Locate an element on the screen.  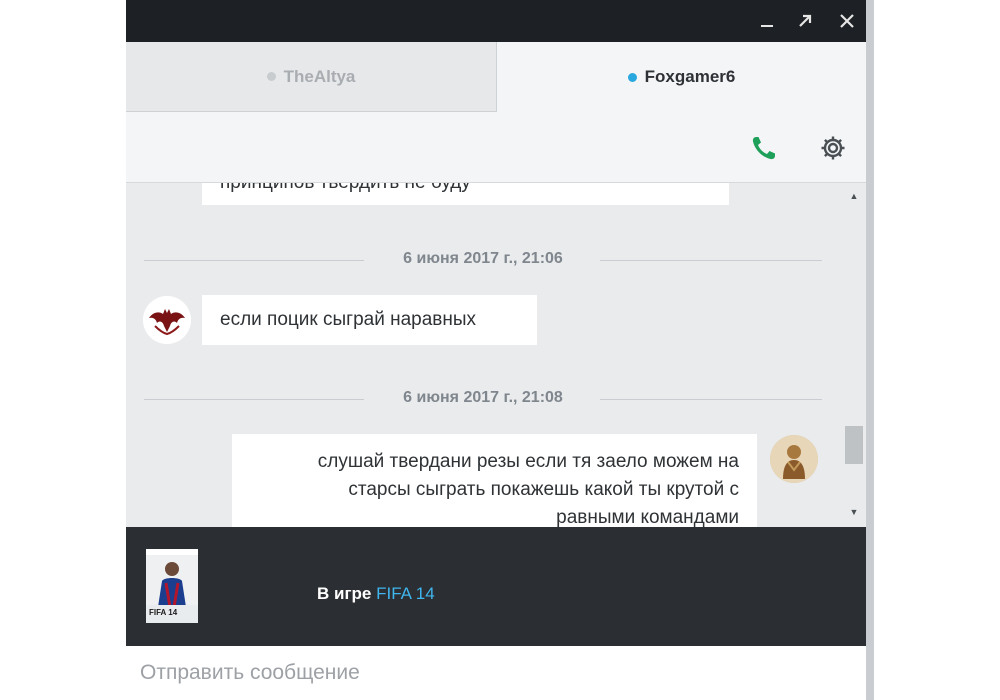
phone-icon is located at coordinates (764, 148).